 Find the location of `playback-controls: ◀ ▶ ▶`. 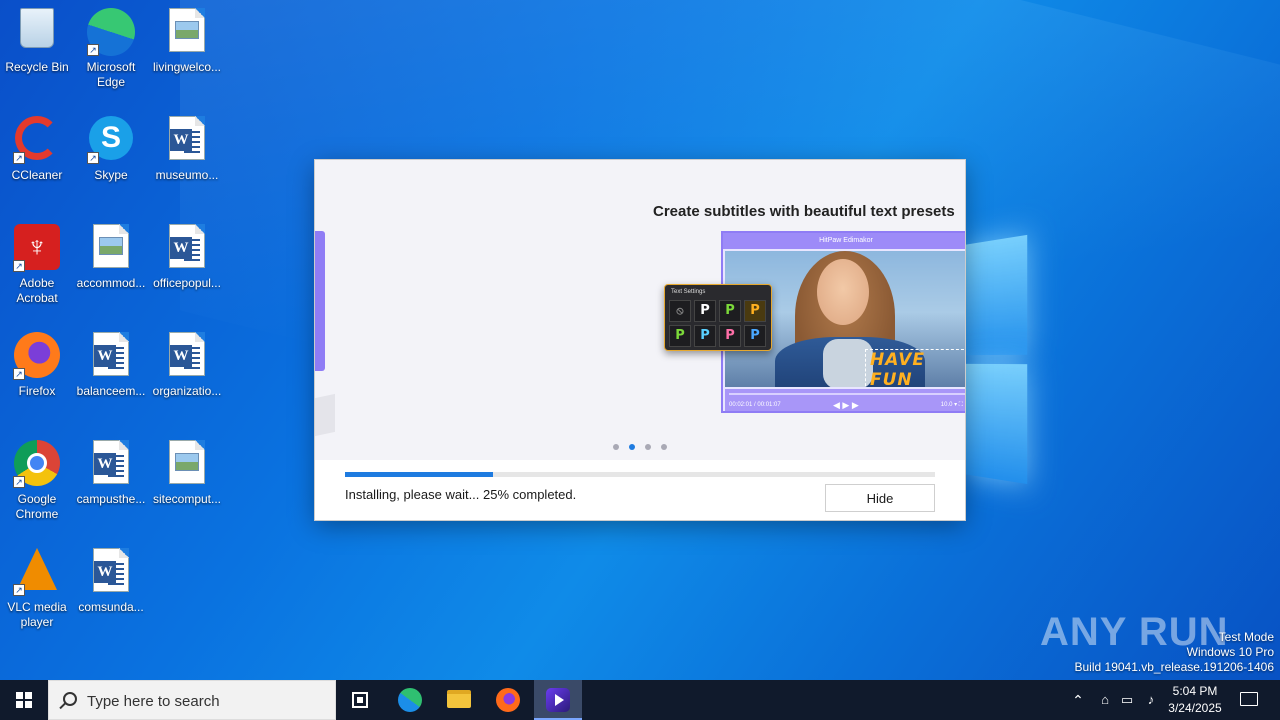

playback-controls: ◀ ▶ ▶ is located at coordinates (846, 405).